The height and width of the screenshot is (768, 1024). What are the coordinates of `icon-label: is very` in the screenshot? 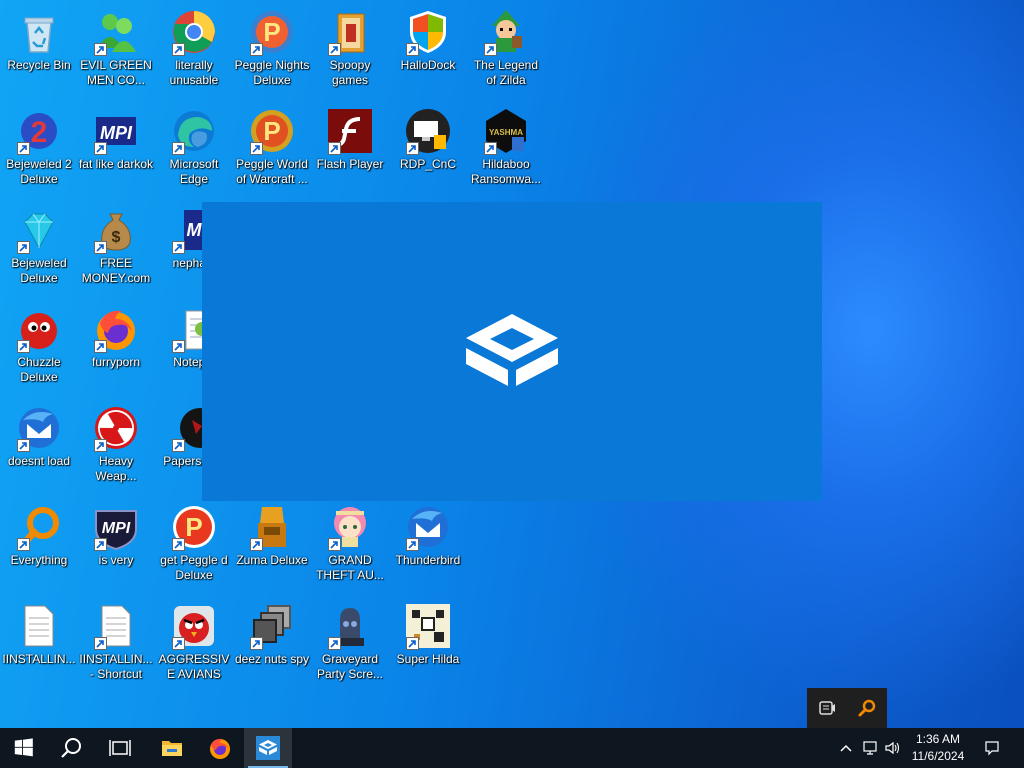 It's located at (116, 560).